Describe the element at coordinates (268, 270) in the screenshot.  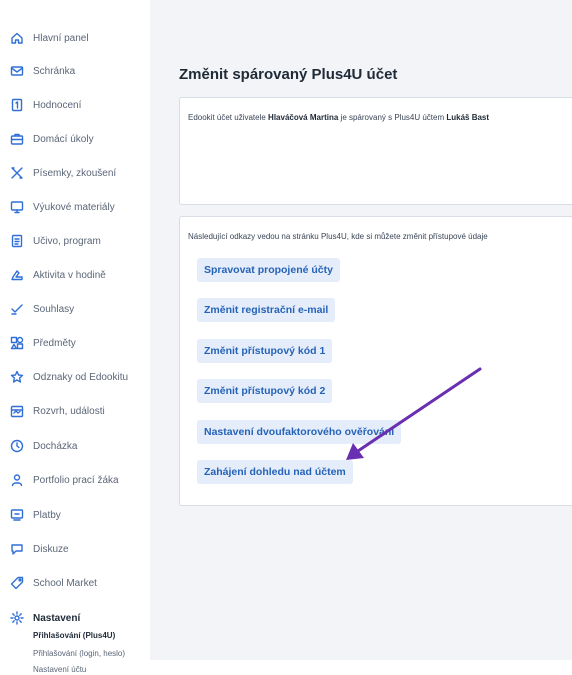
I see `manage-linked-accounts-link: Spravovat propojené účty` at that location.